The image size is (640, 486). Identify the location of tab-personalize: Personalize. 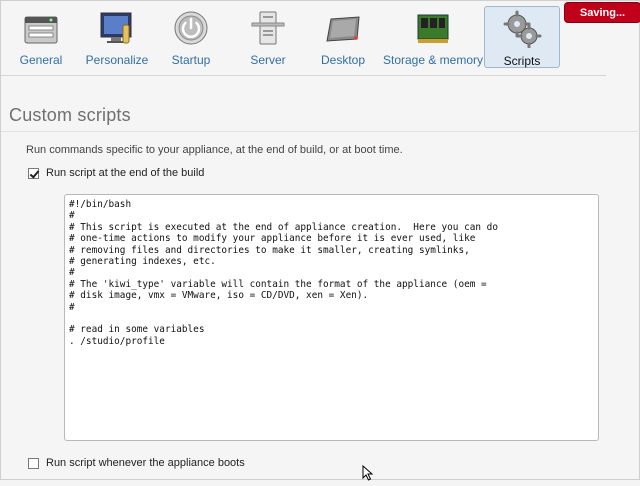
(117, 37).